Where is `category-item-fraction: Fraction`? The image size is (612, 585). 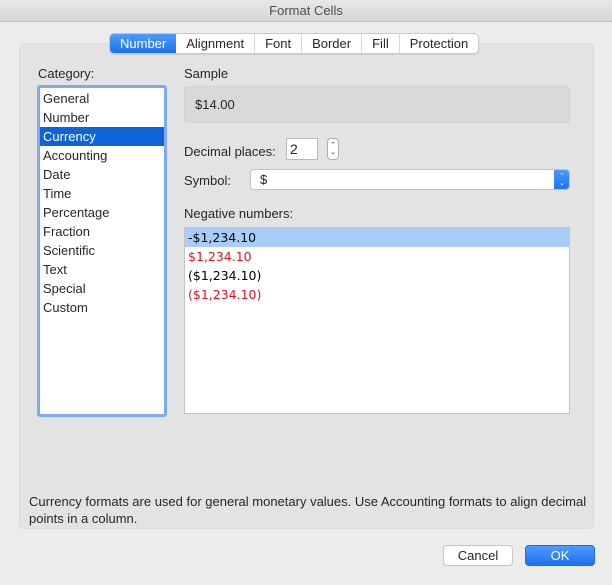 category-item-fraction: Fraction is located at coordinates (102, 231).